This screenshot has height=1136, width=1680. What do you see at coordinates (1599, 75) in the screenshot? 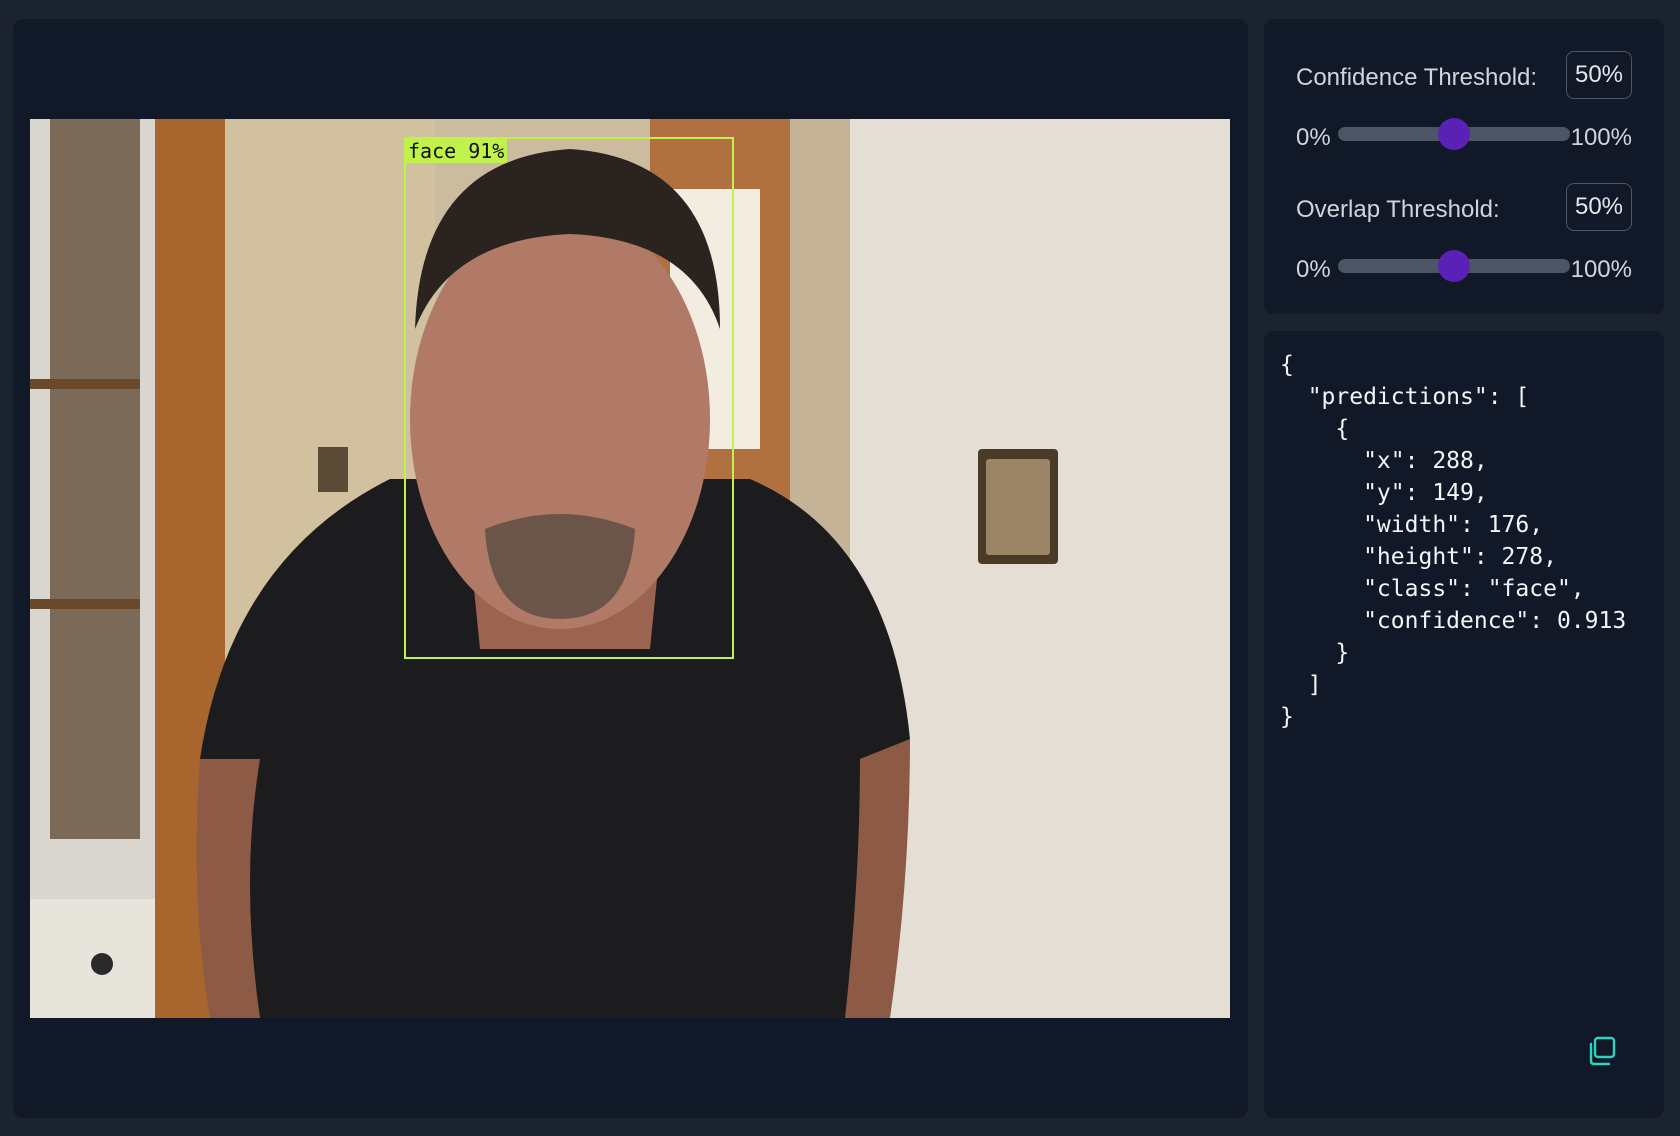
I see `confidence-threshold-value: 50%` at bounding box center [1599, 75].